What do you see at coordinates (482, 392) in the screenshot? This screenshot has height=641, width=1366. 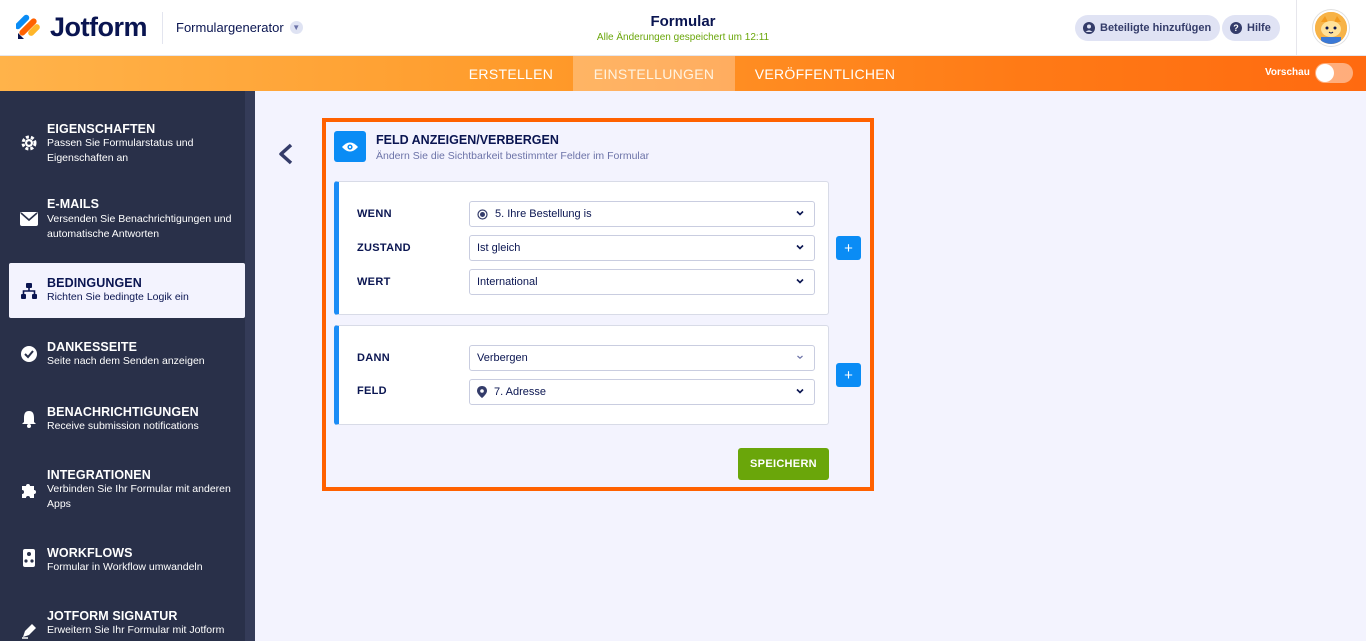 I see `map-pin-icon` at bounding box center [482, 392].